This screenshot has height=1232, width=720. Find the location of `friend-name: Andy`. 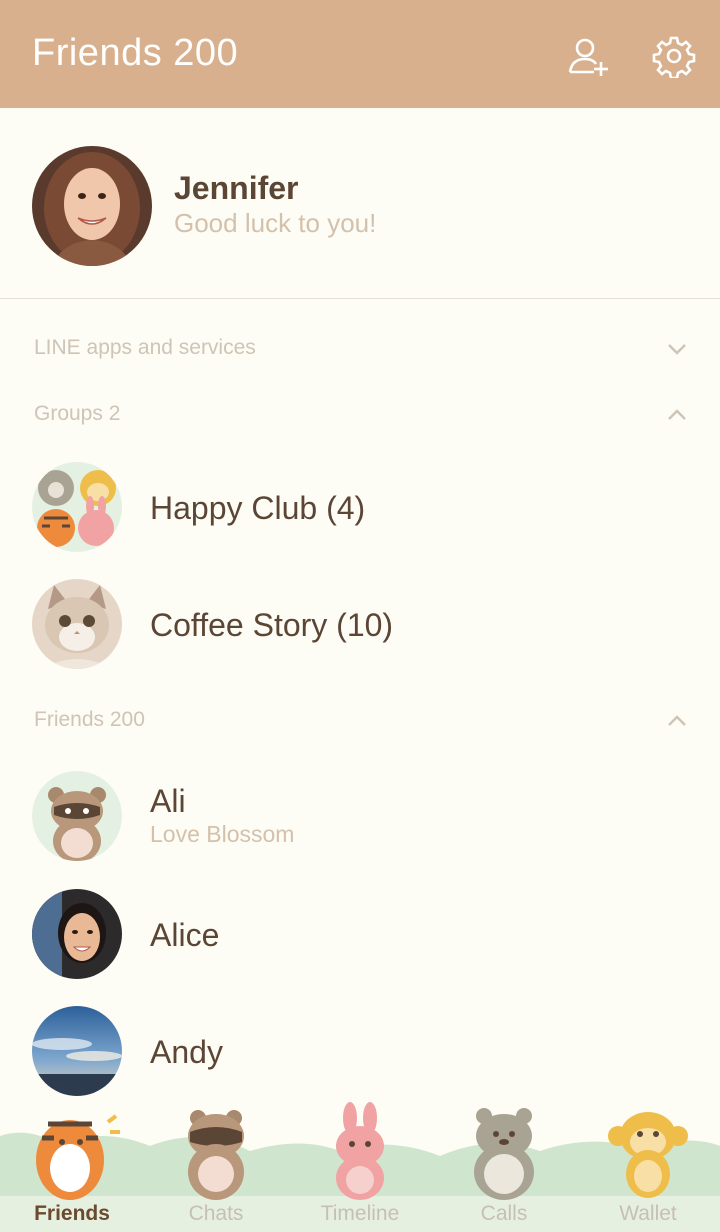

friend-name: Andy is located at coordinates (186, 1052).